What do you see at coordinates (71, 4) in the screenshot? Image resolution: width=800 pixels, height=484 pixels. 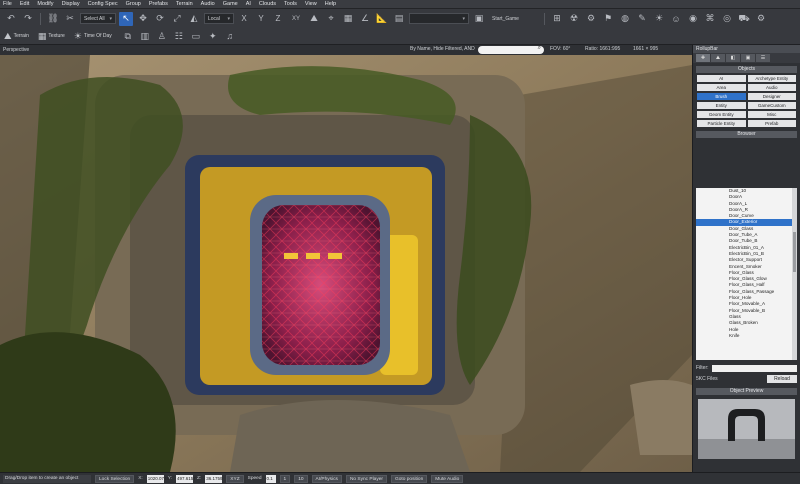 I see `menu-display: Display` at bounding box center [71, 4].